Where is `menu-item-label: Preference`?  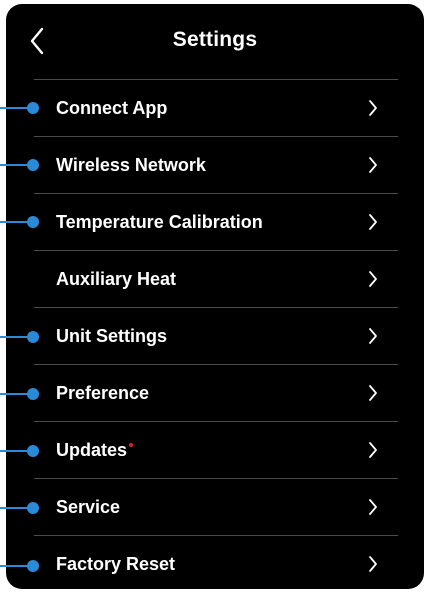 menu-item-label: Preference is located at coordinates (103, 393).